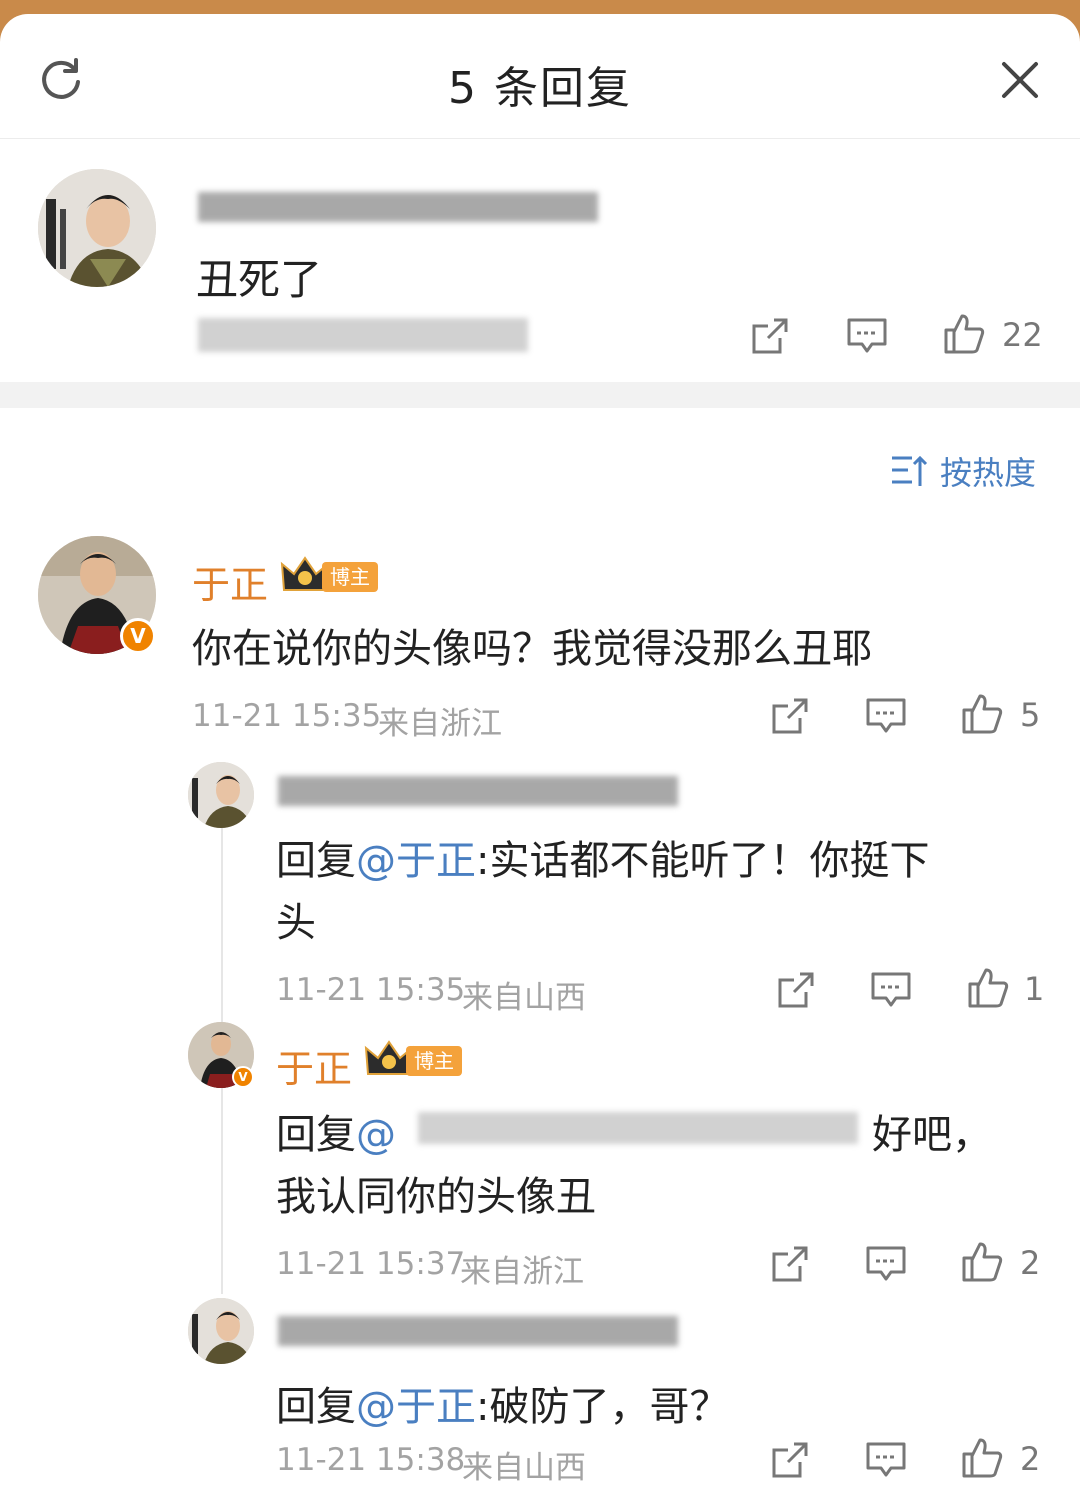  I want to click on comment-text: 回复@于正:破防了，哥？, so click(502, 1403).